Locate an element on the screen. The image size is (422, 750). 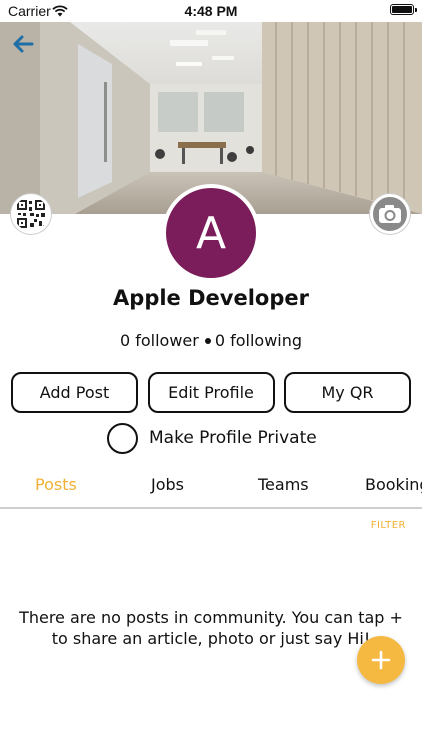
separator-dot is located at coordinates (207, 340).